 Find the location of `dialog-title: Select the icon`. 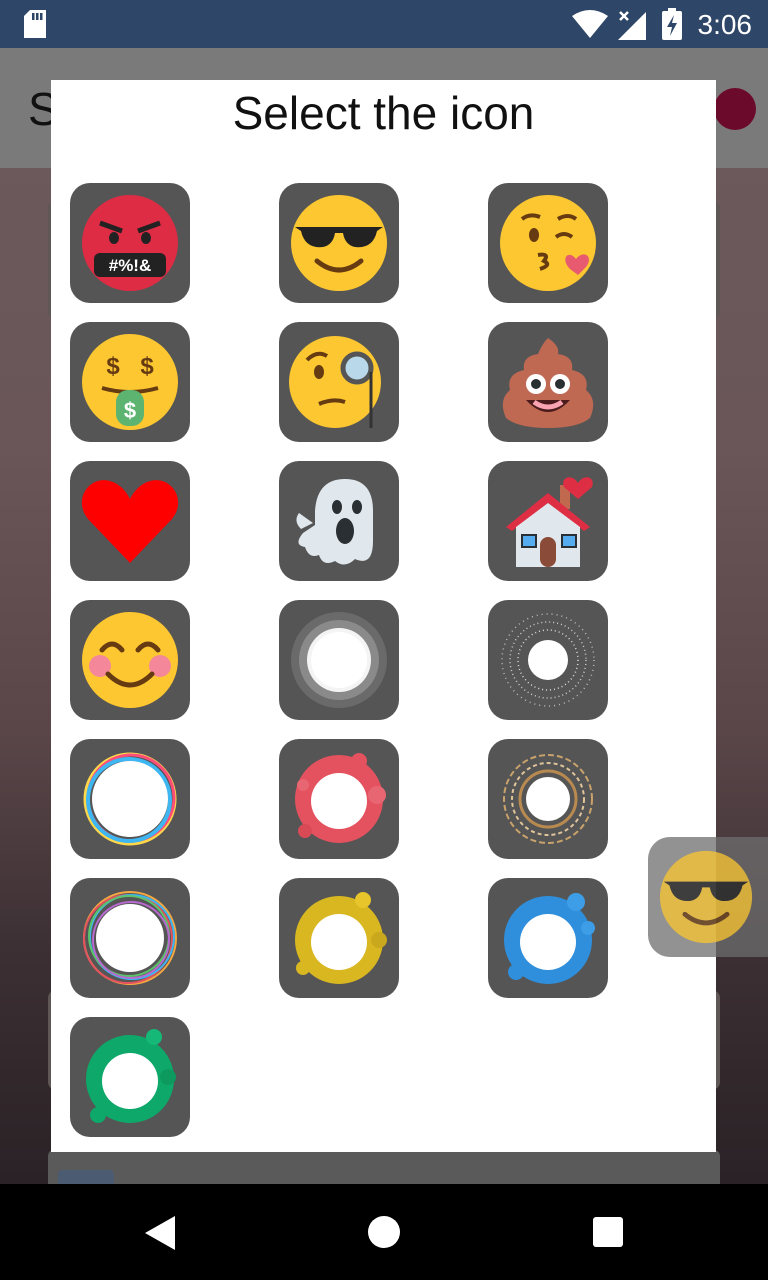

dialog-title: Select the icon is located at coordinates (383, 113).